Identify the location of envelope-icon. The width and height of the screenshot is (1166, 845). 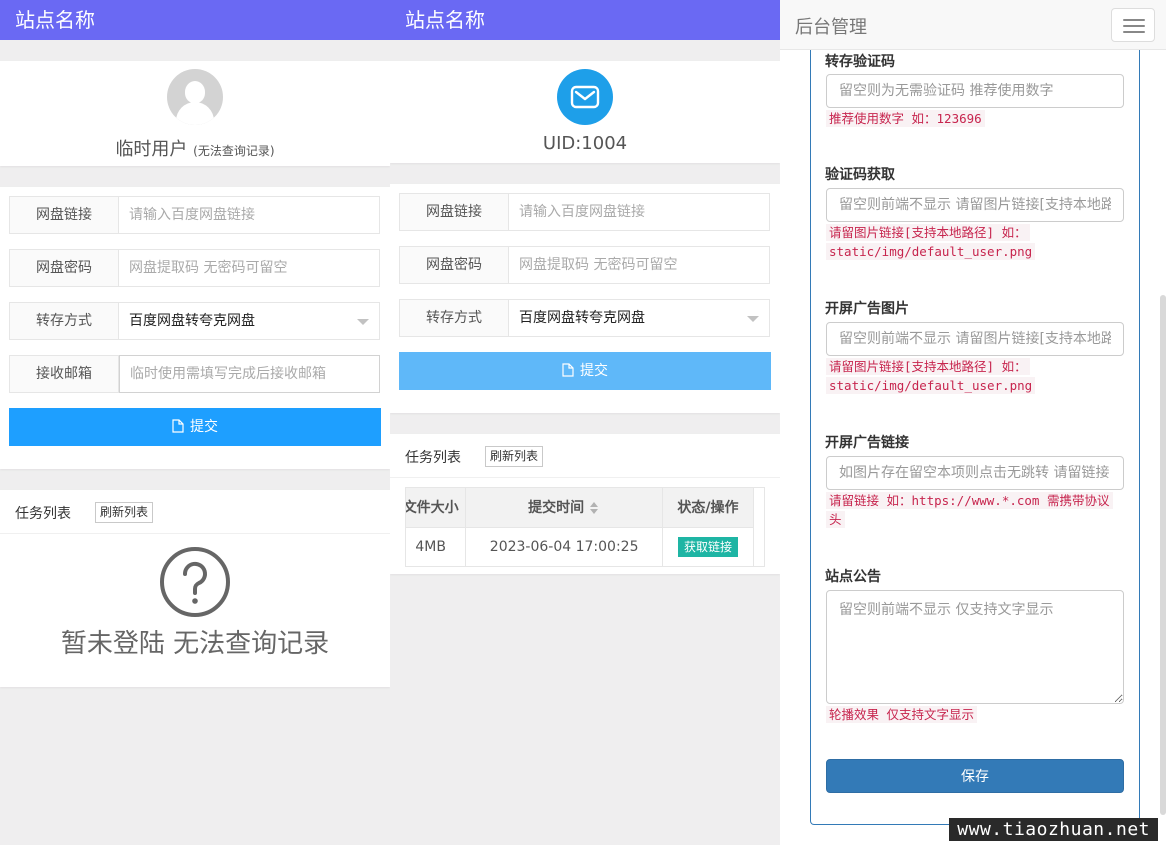
(585, 97).